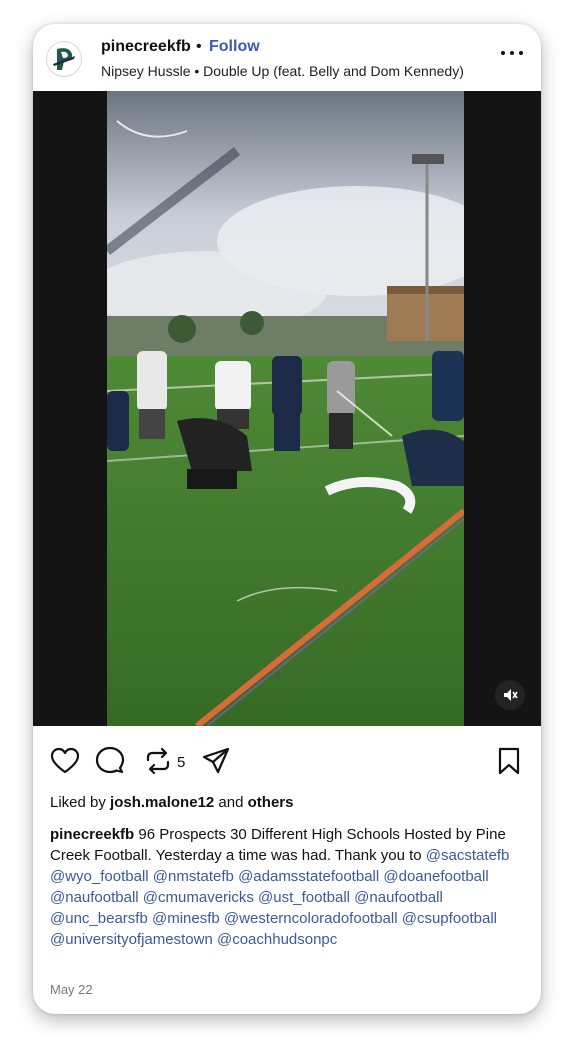 This screenshot has width=574, height=1057. Describe the element at coordinates (146, 47) in the screenshot. I see `post-username: pinecreekfb` at that location.